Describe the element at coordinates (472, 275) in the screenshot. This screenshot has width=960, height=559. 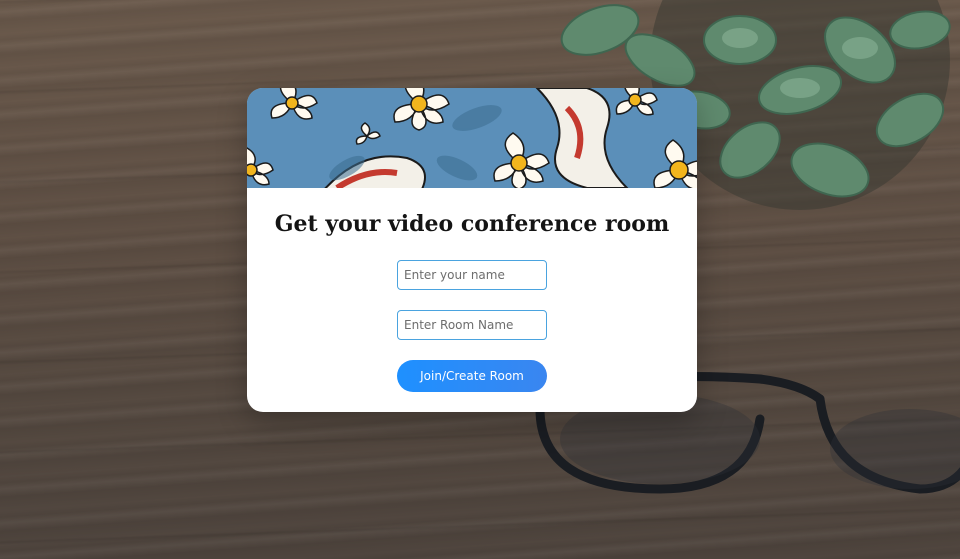
I see `name-input` at that location.